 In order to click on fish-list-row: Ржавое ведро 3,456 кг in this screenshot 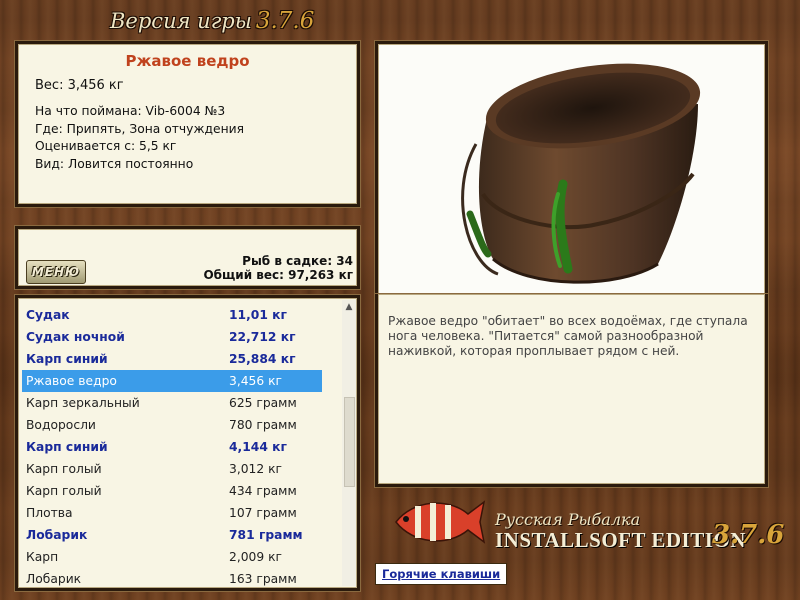, I will do `click(172, 381)`.